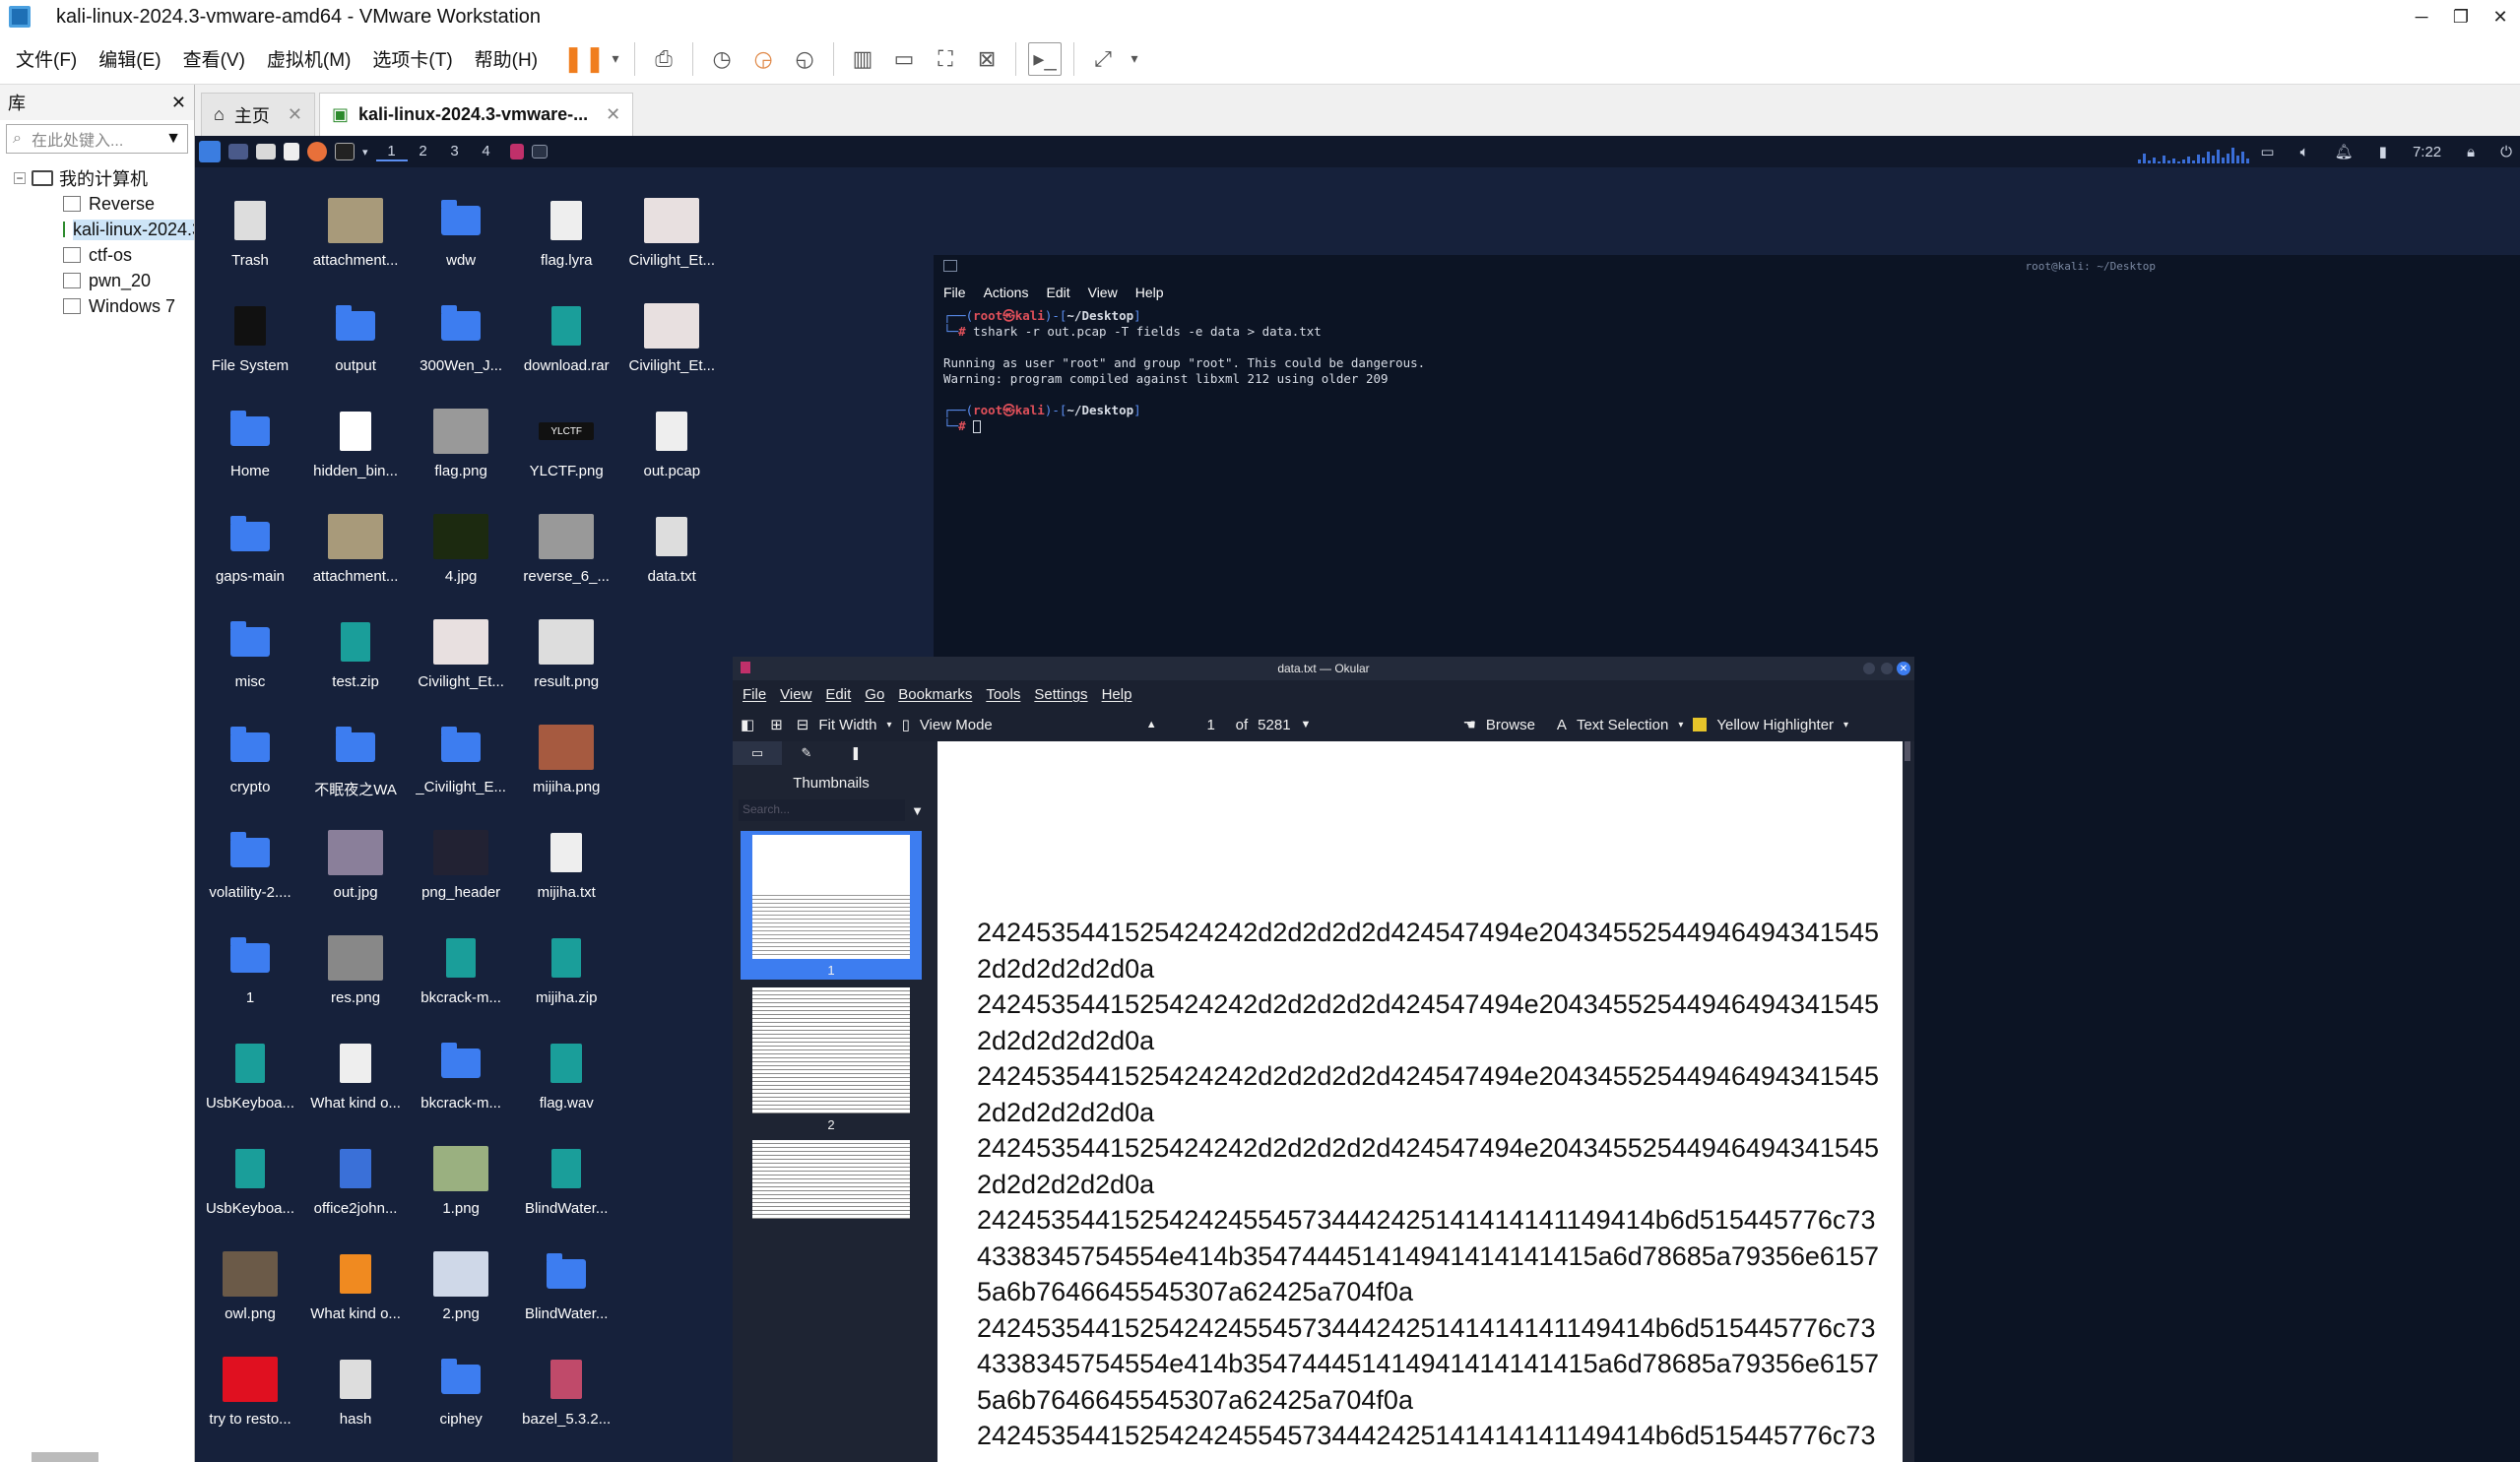 Image resolution: width=2520 pixels, height=1462 pixels. I want to click on fullscreen-icon: ⛶, so click(945, 59).